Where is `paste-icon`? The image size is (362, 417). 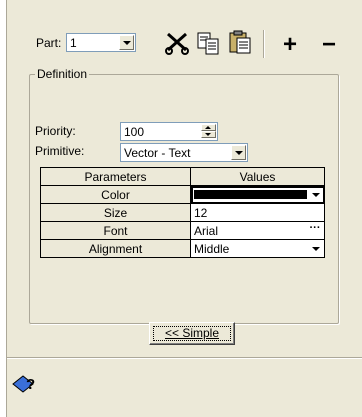
paste-icon is located at coordinates (240, 42).